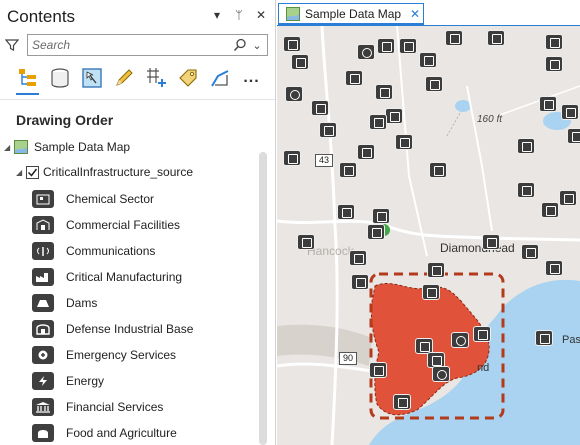 The image size is (580, 445). Describe the element at coordinates (112, 432) in the screenshot. I see `legend-item: Food and Agriculture` at that location.